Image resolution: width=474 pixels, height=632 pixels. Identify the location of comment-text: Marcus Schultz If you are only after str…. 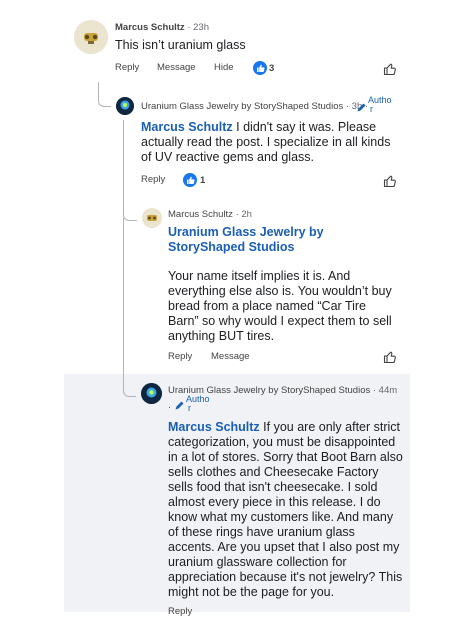
(285, 509).